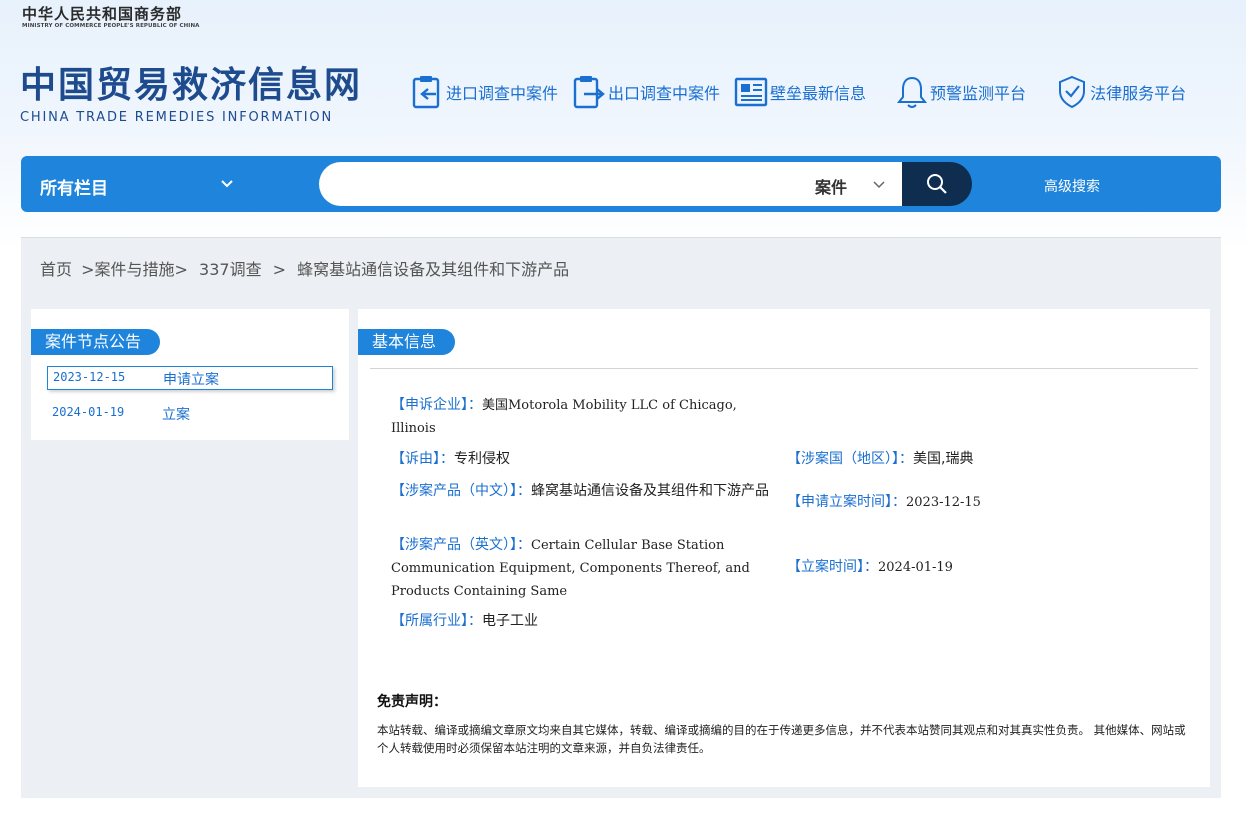 The width and height of the screenshot is (1246, 821). Describe the element at coordinates (230, 269) in the screenshot. I see `breadcrumb-337: 337调查` at that location.